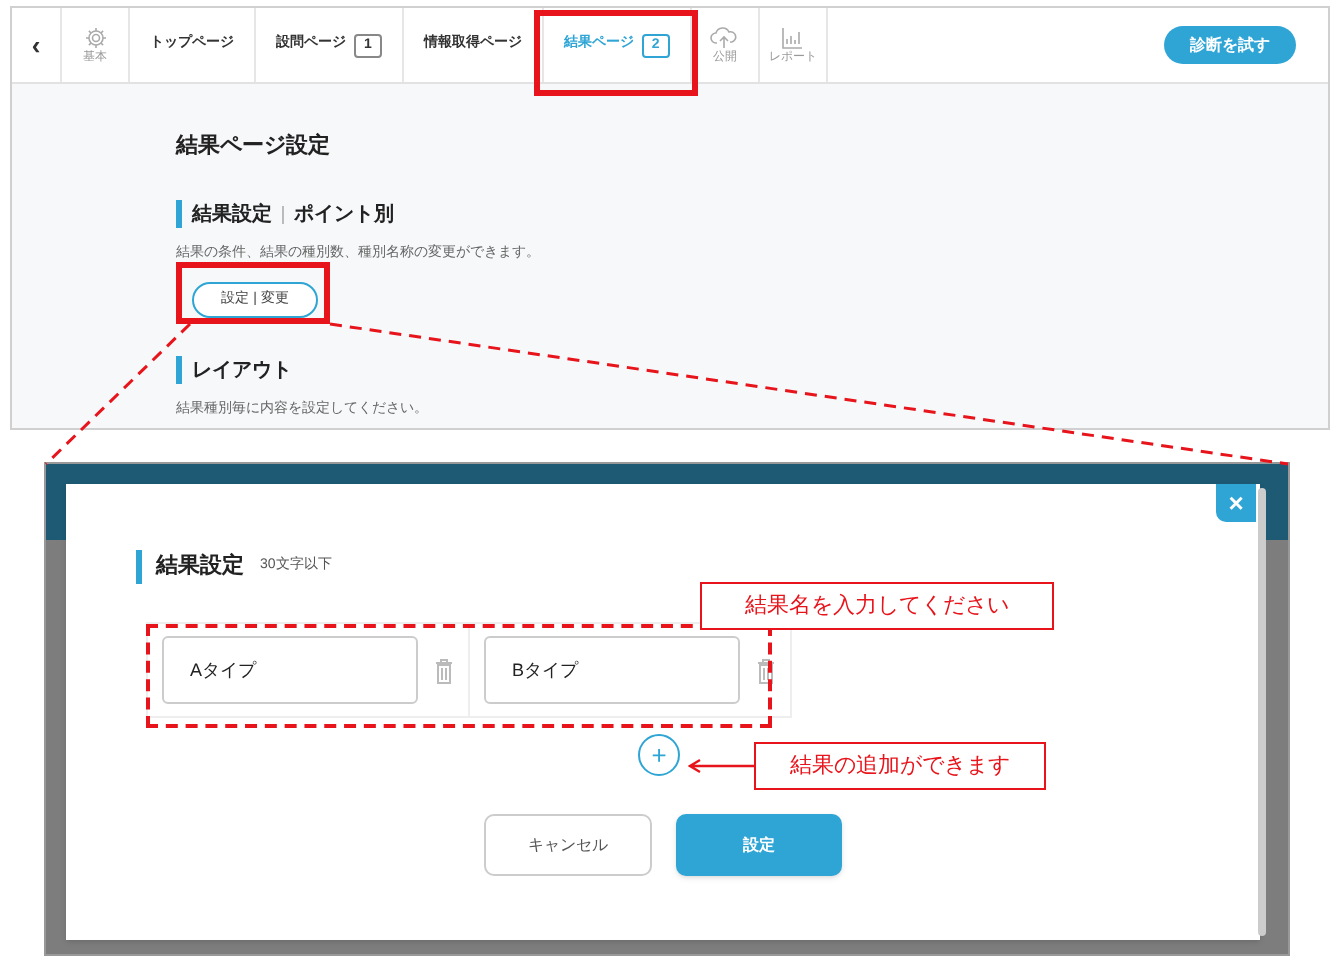  Describe the element at coordinates (344, 215) in the screenshot. I see `section-subheading: ポイント別` at that location.